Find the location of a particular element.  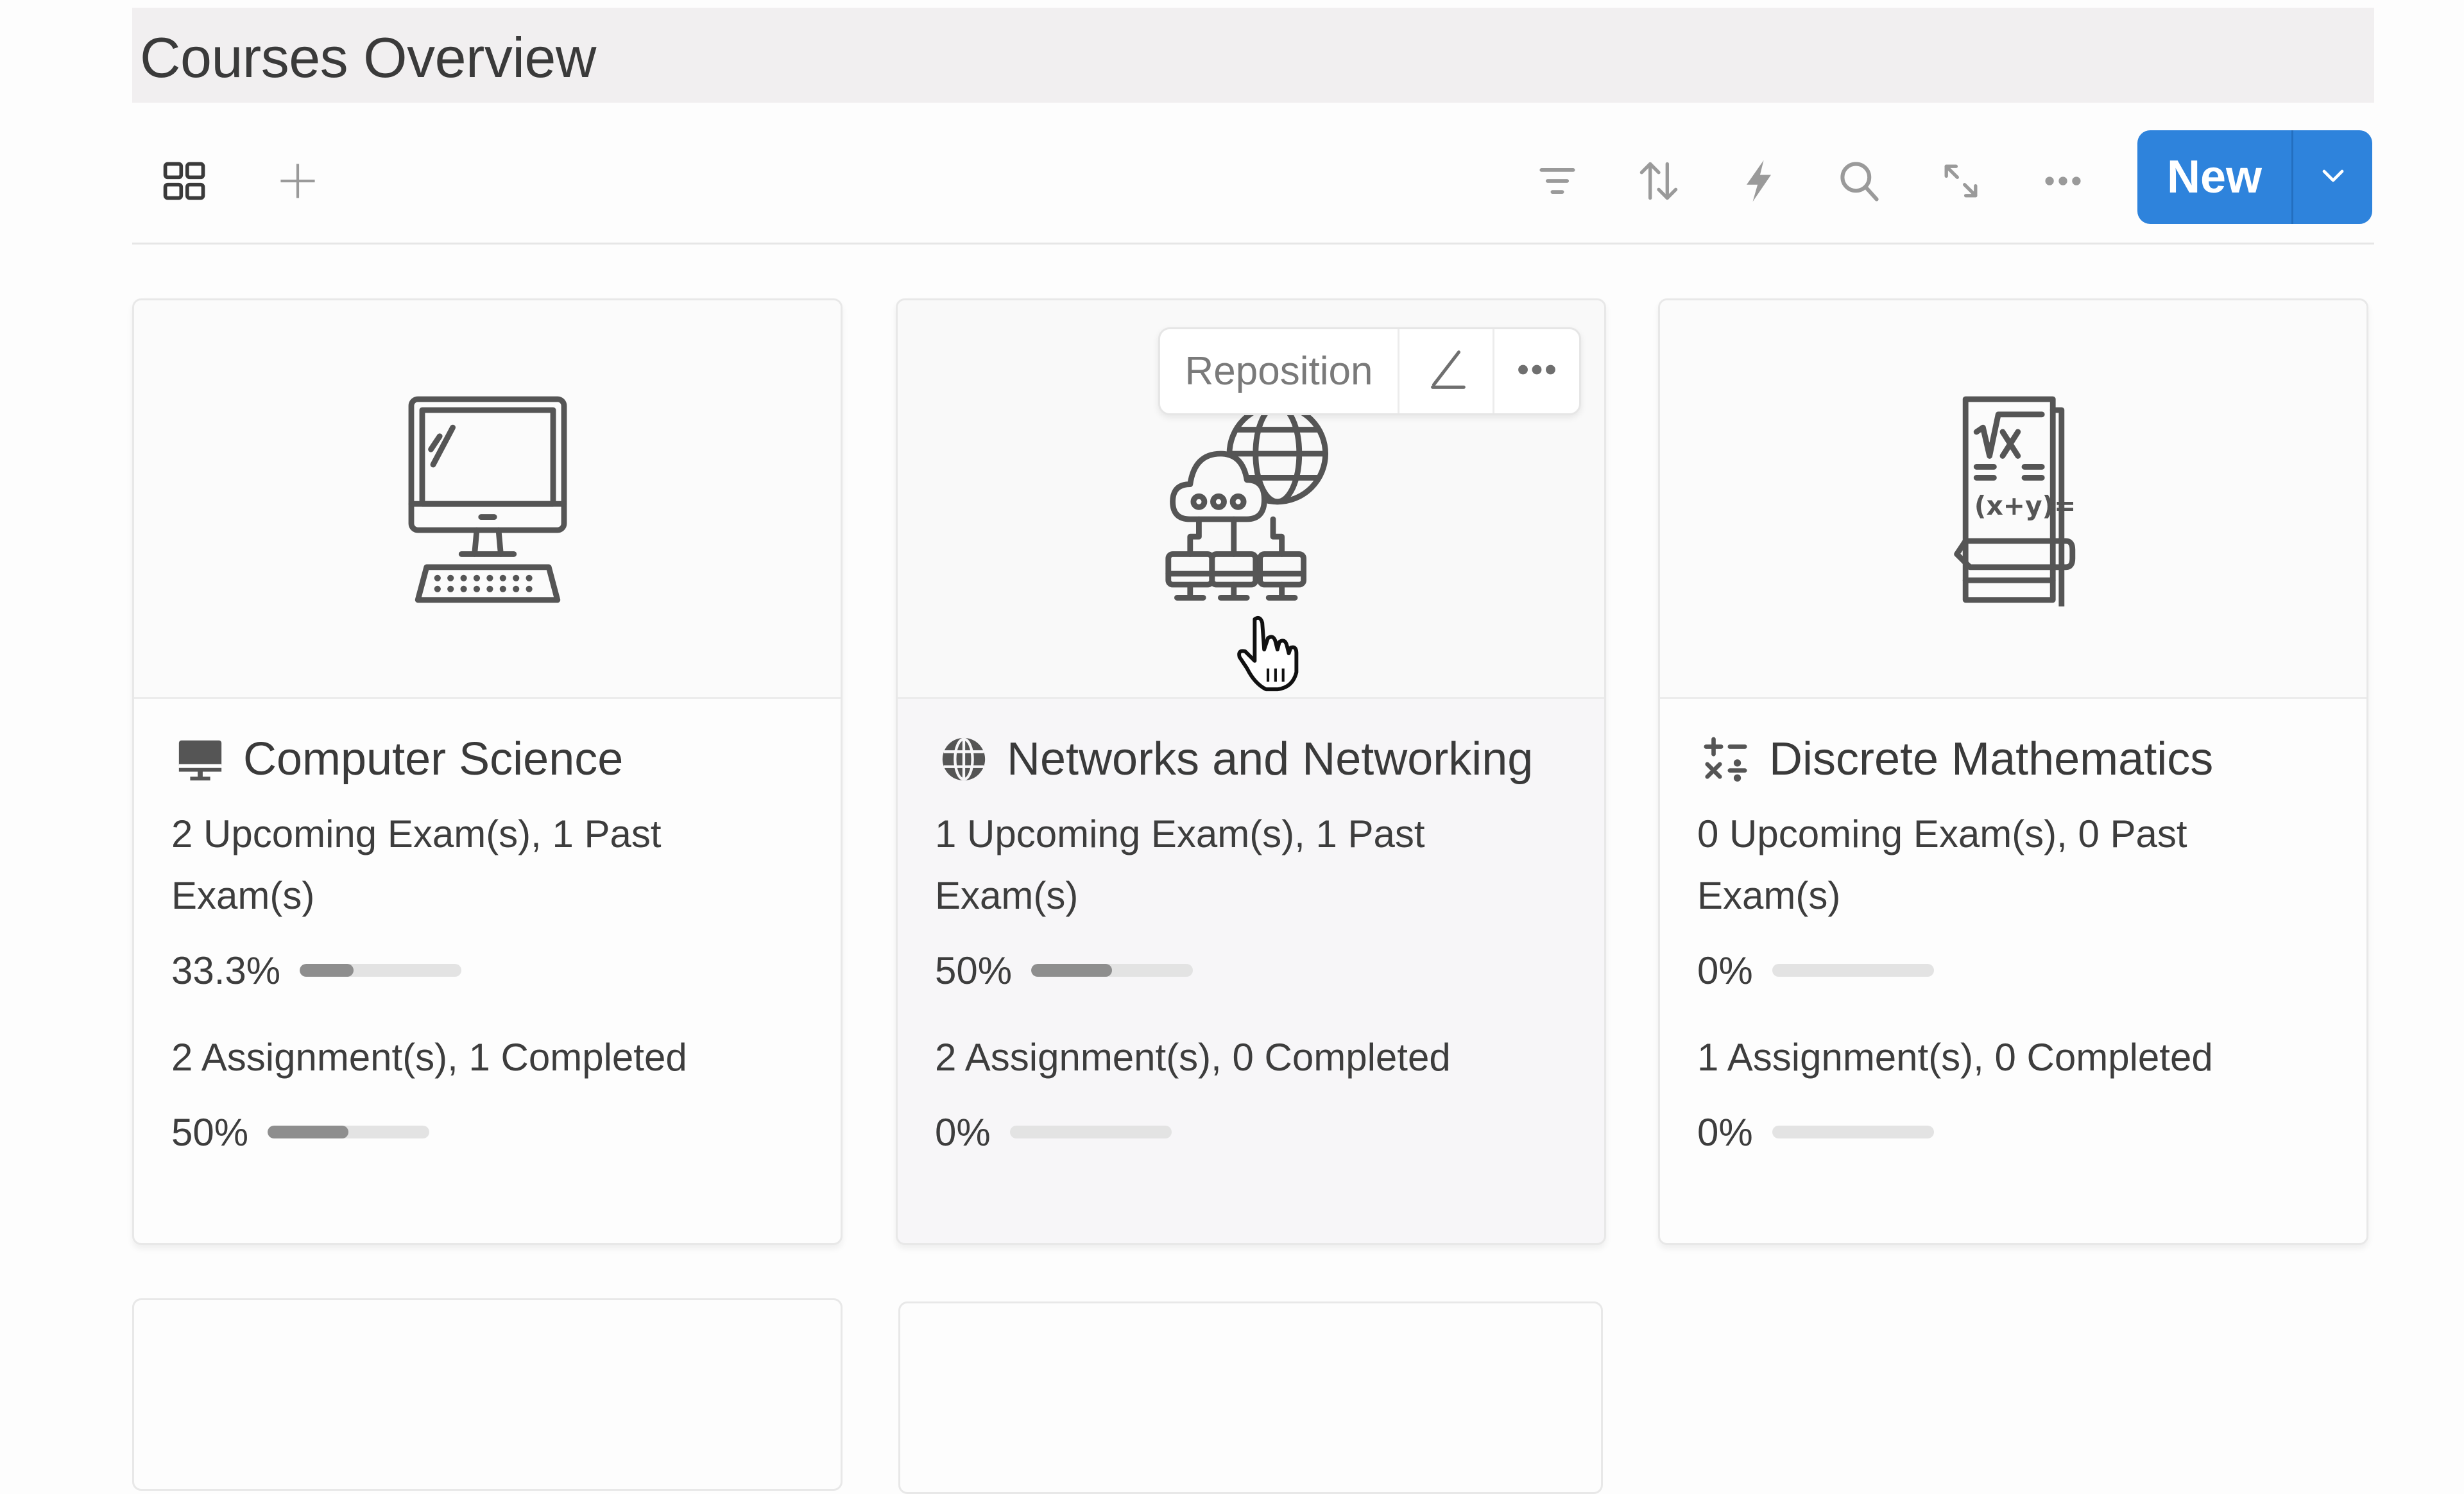

search-icon is located at coordinates (1860, 181).